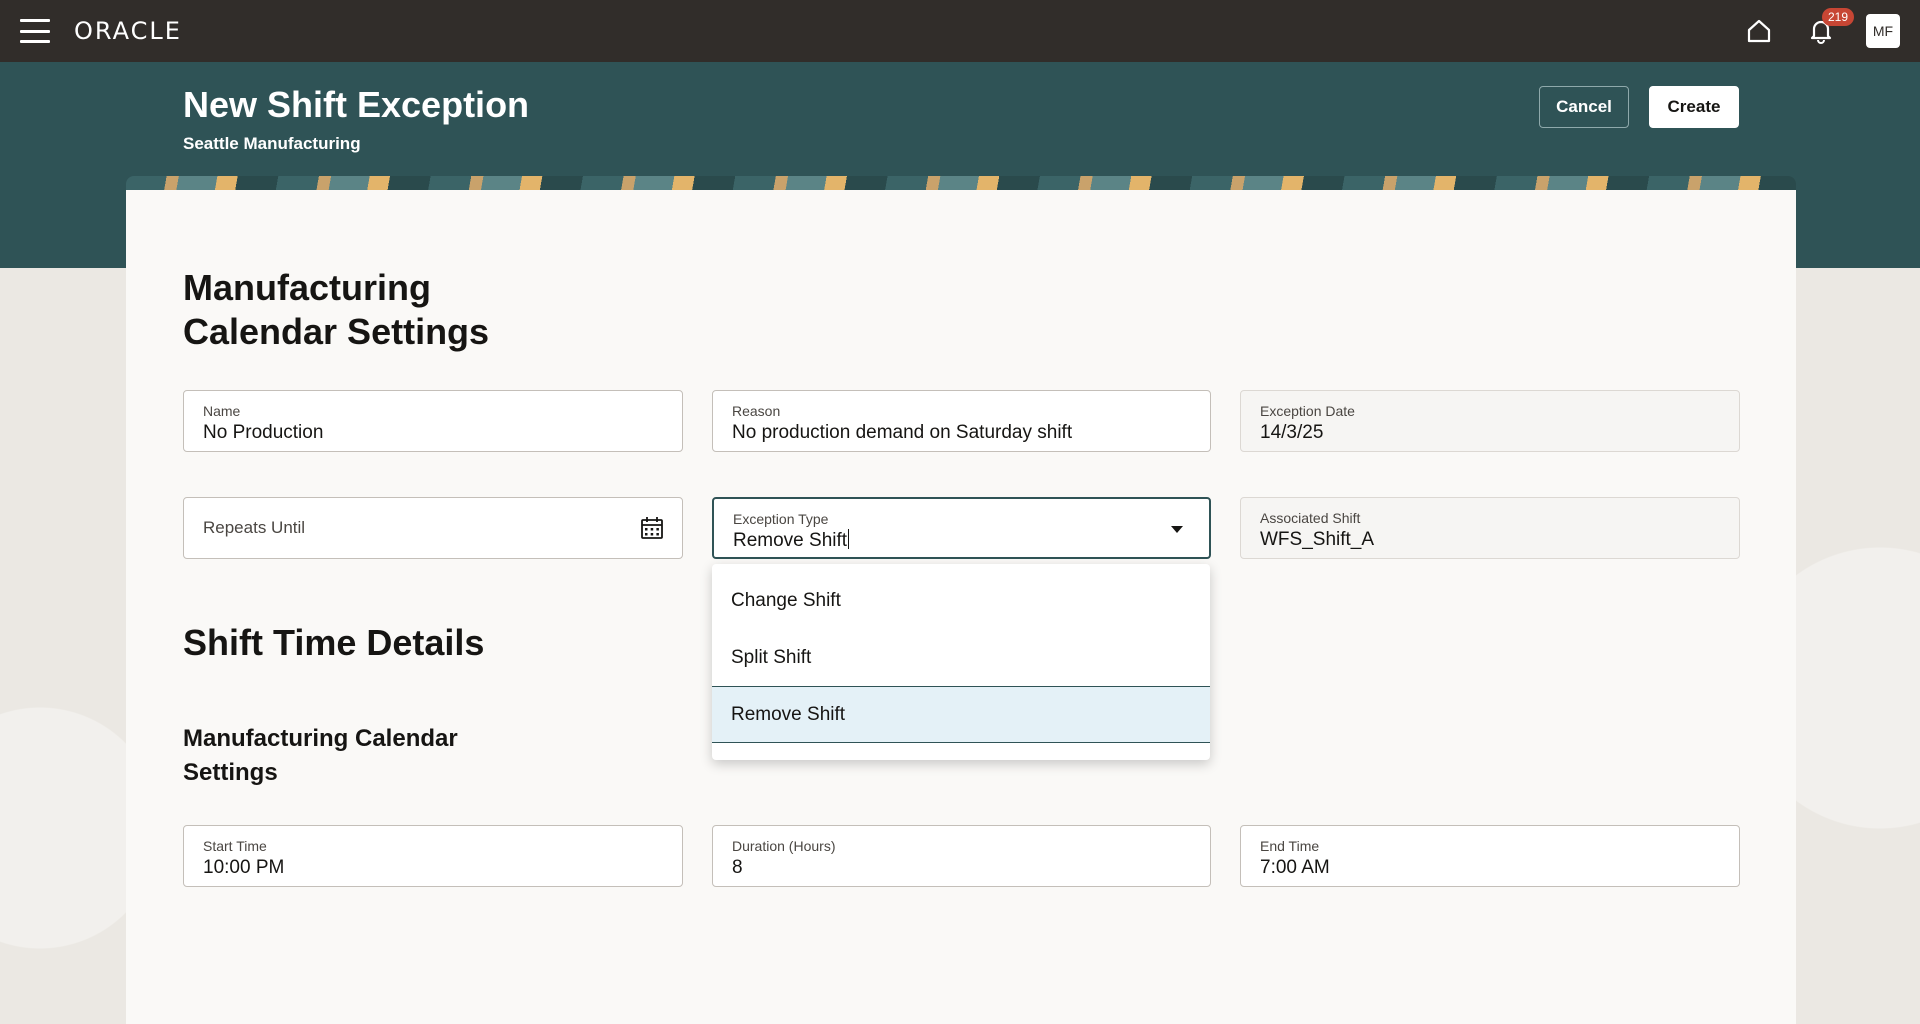 The height and width of the screenshot is (1024, 1920). Describe the element at coordinates (961, 714) in the screenshot. I see `dropdown-option-remove-shift: Remove Shift` at that location.